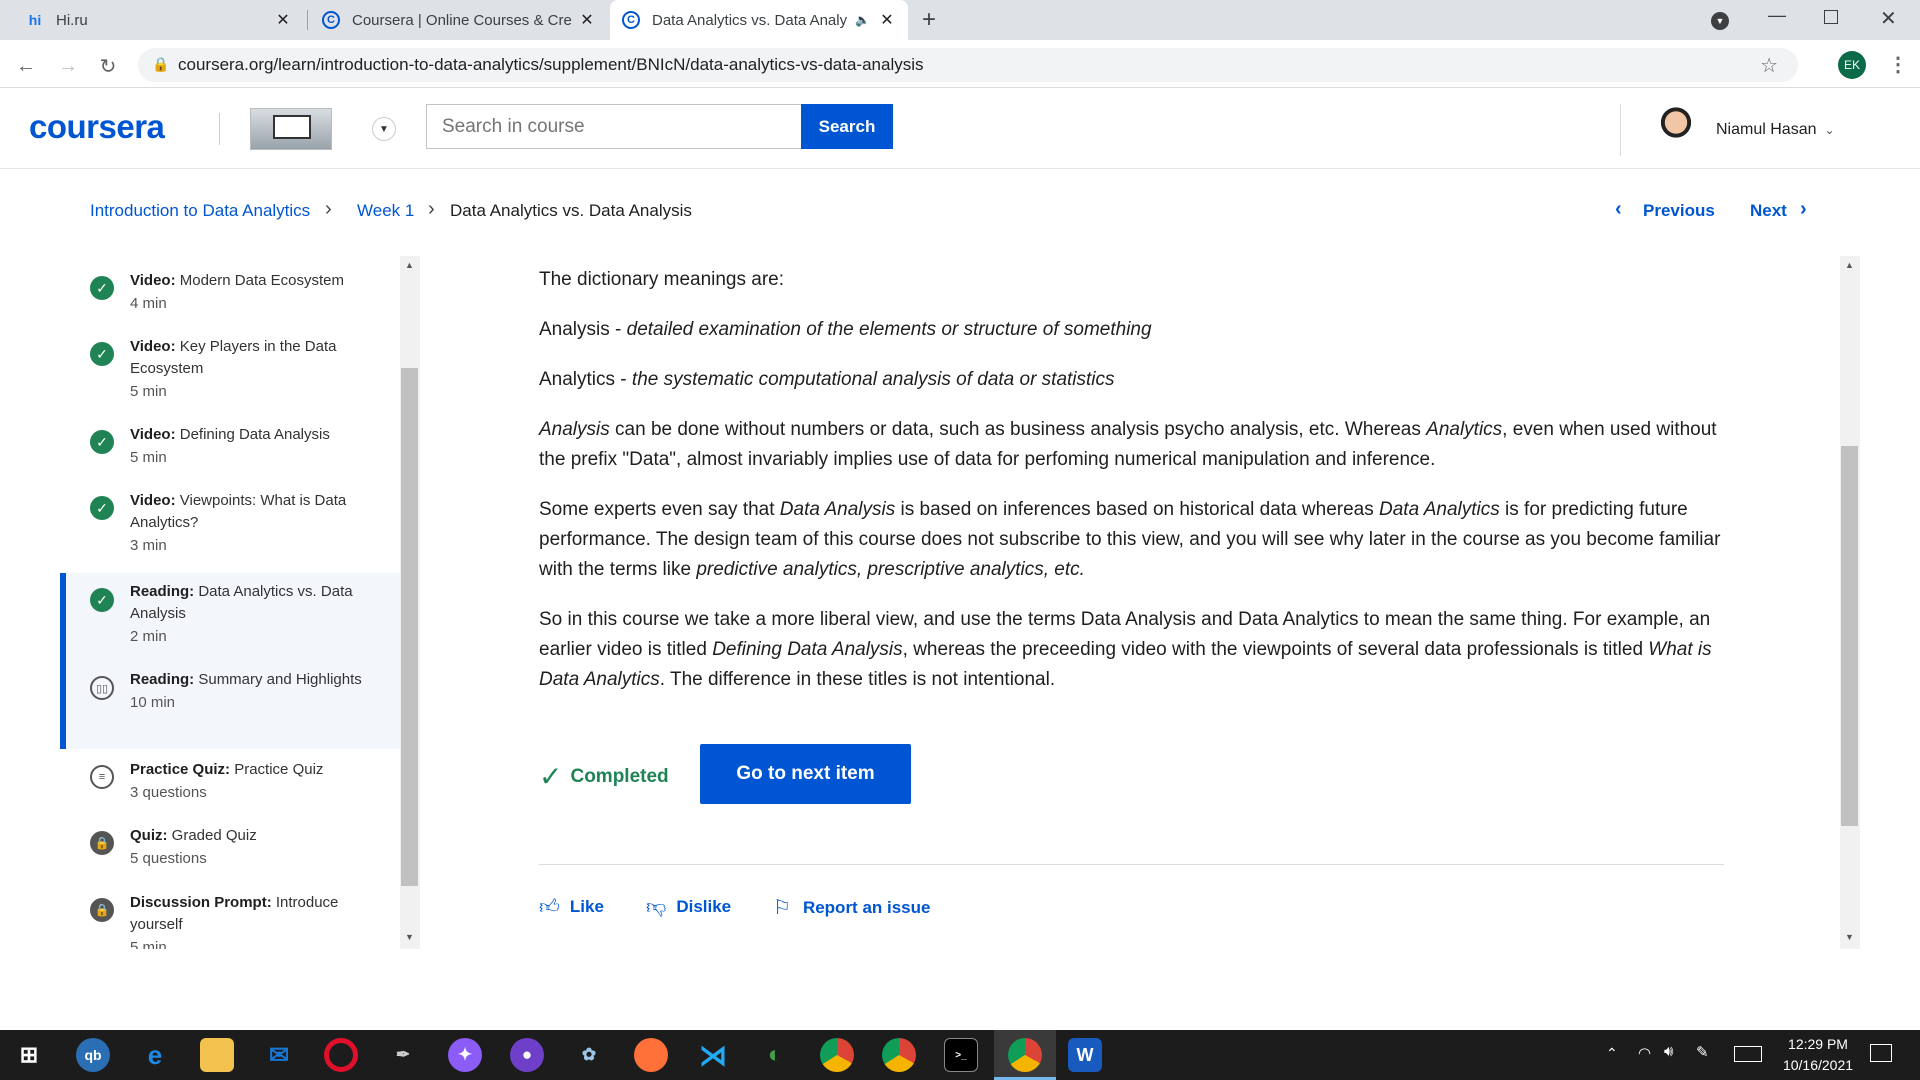 This screenshot has height=1080, width=1920. Describe the element at coordinates (280, 679) in the screenshot. I see `item-title: Summary and Highlights` at that location.